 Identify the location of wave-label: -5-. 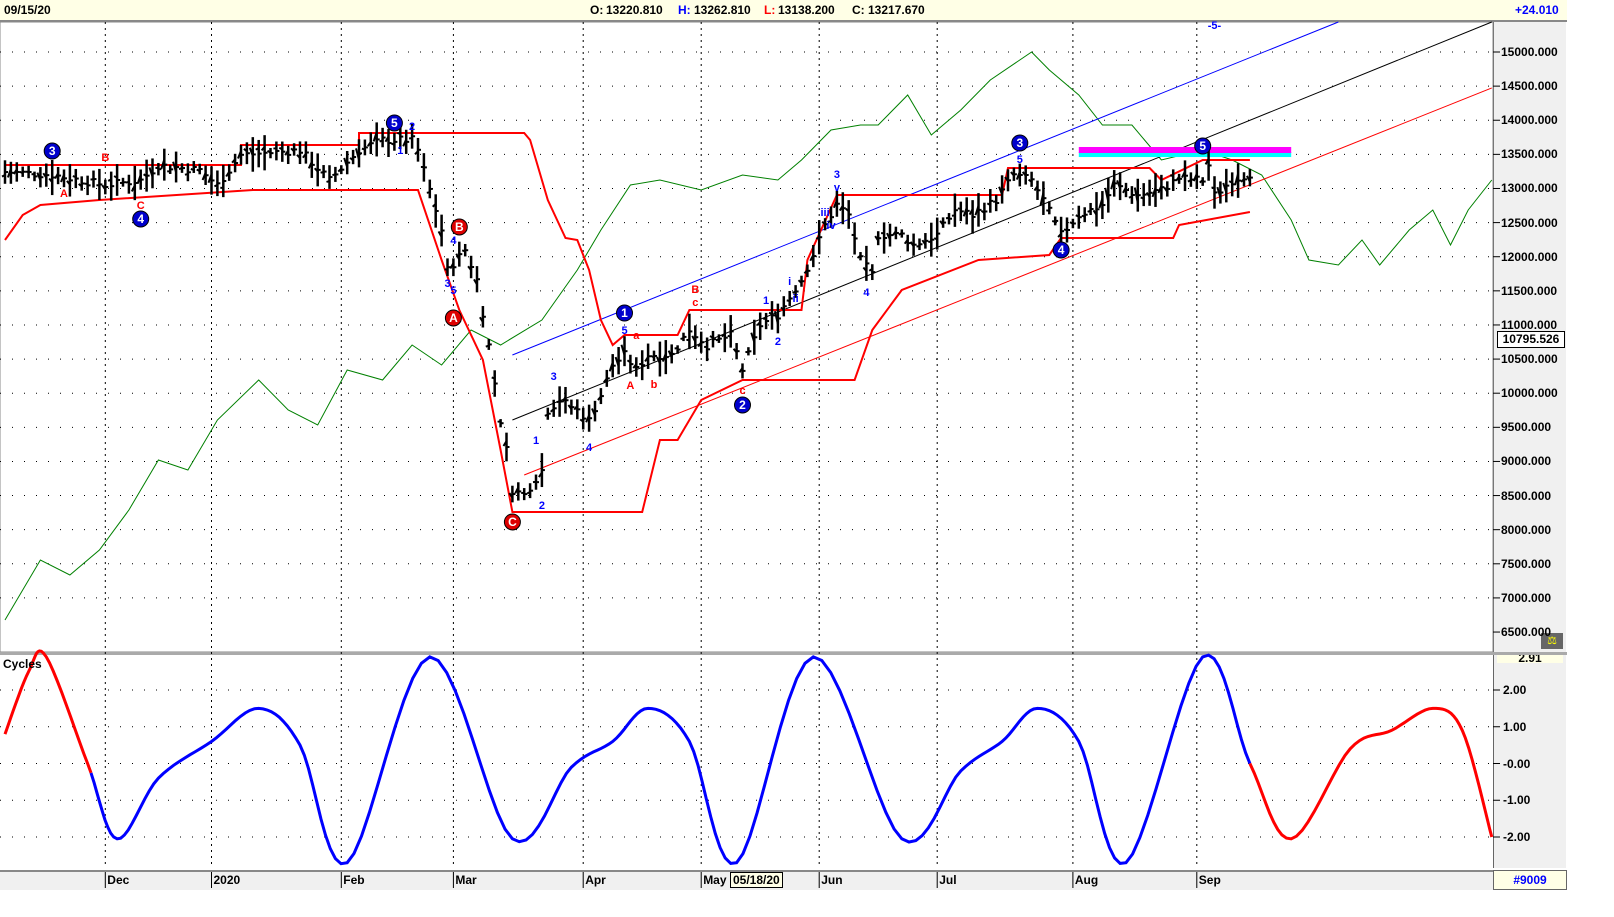
(1215, 26).